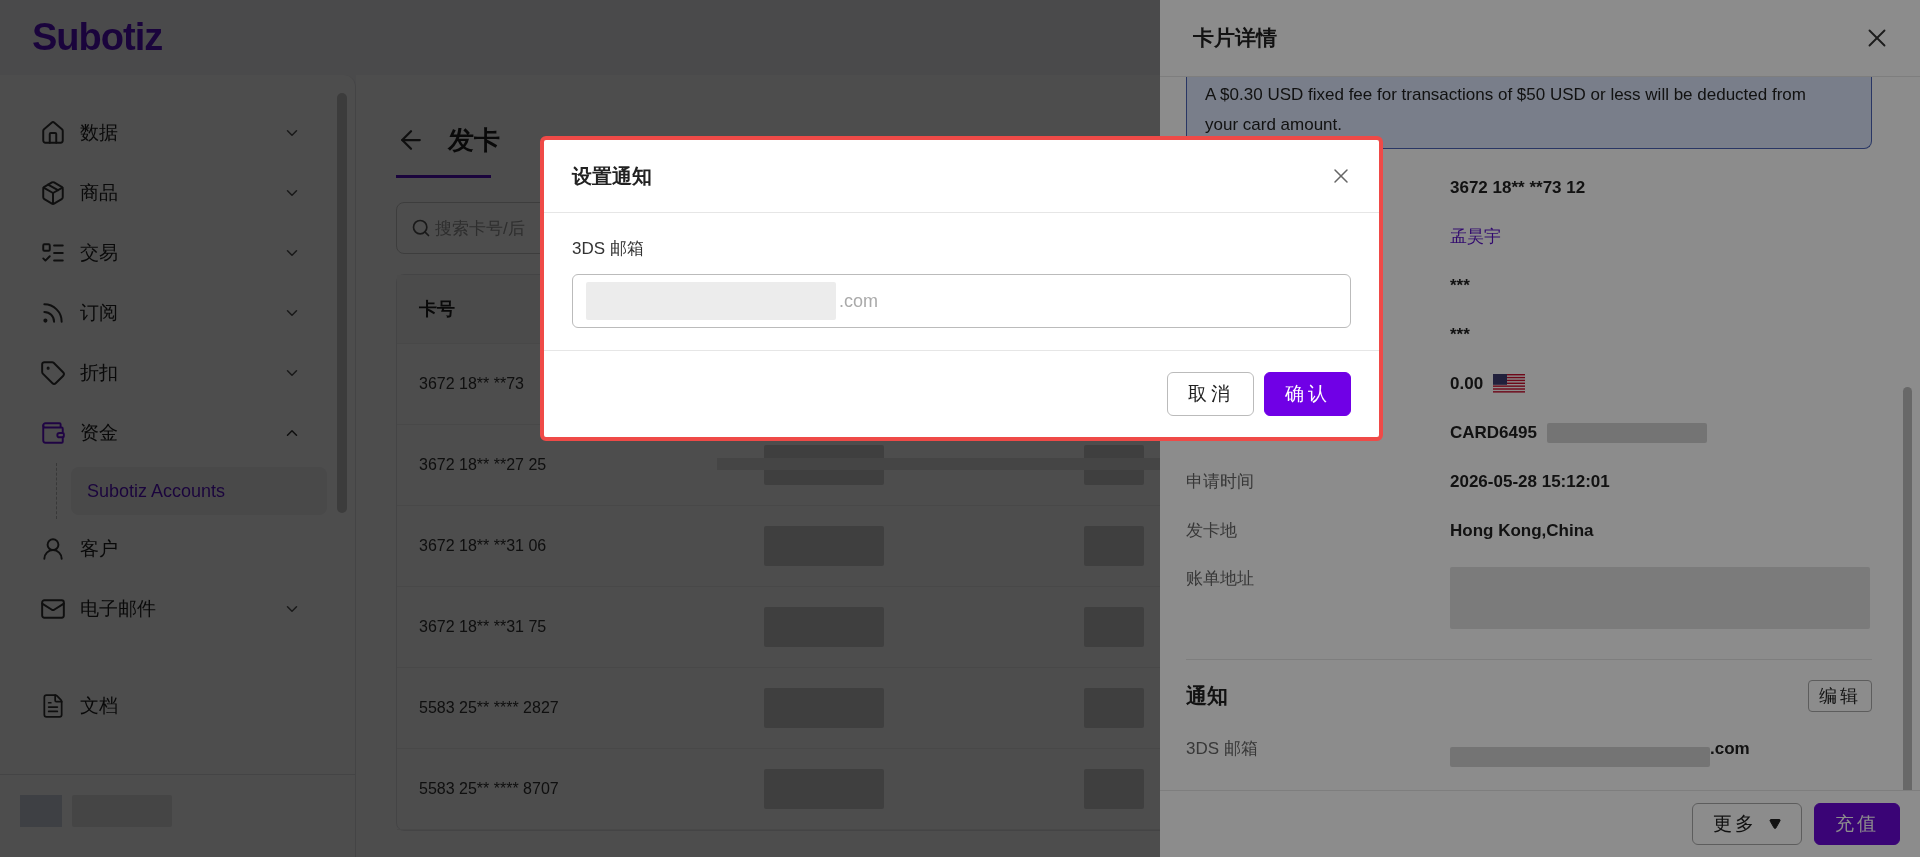  What do you see at coordinates (612, 176) in the screenshot?
I see `dialog-title: 设置通知` at bounding box center [612, 176].